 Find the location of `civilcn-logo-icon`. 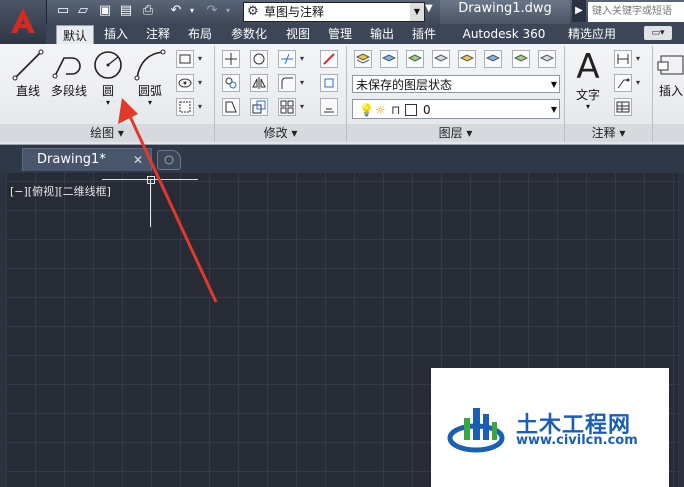

civilcn-logo-icon is located at coordinates (476, 430).